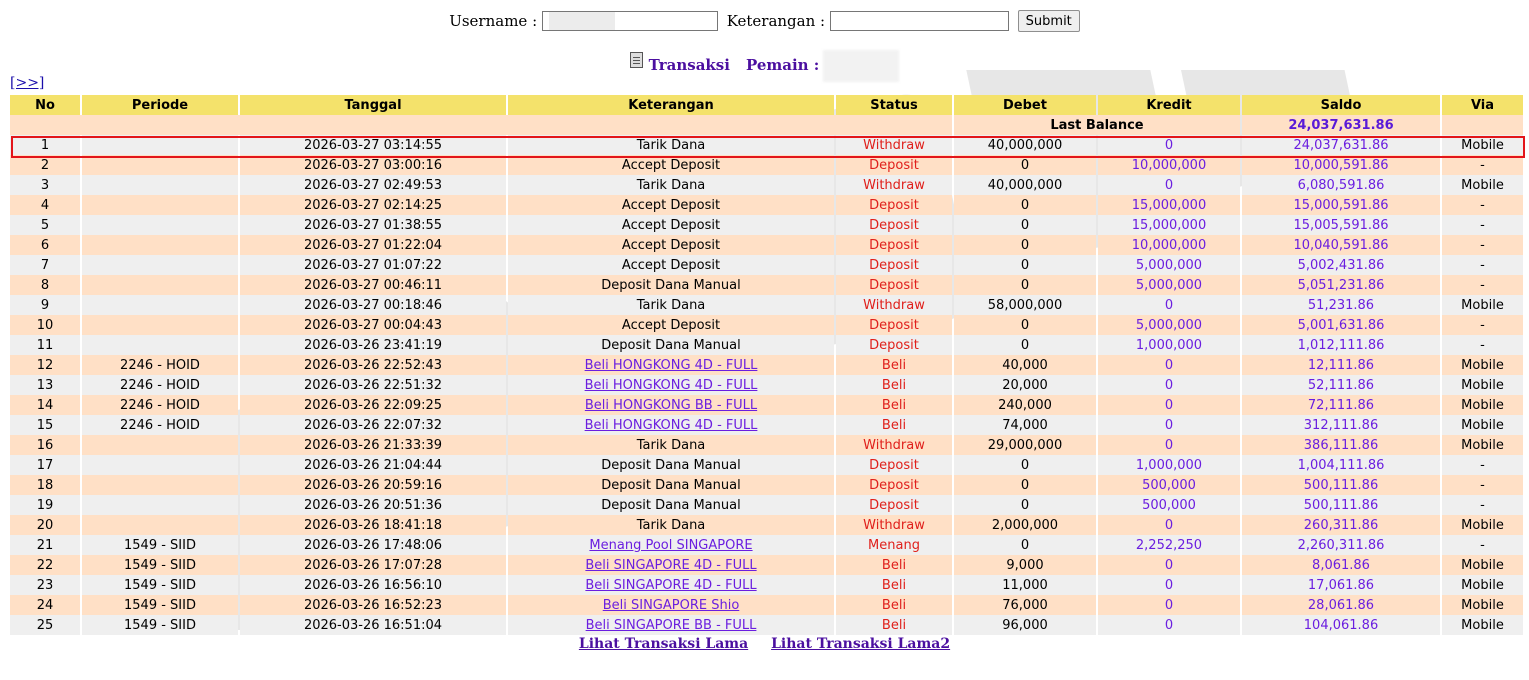  Describe the element at coordinates (670, 545) in the screenshot. I see `keterangan-link: Menang Pool SINGAPORE` at that location.